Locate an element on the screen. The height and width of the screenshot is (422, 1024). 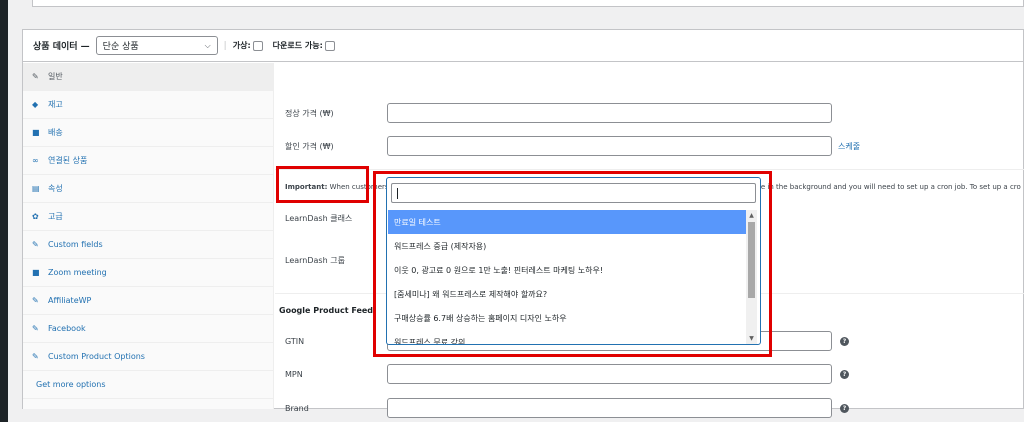
tab-label: Custom Product Options is located at coordinates (96, 356).